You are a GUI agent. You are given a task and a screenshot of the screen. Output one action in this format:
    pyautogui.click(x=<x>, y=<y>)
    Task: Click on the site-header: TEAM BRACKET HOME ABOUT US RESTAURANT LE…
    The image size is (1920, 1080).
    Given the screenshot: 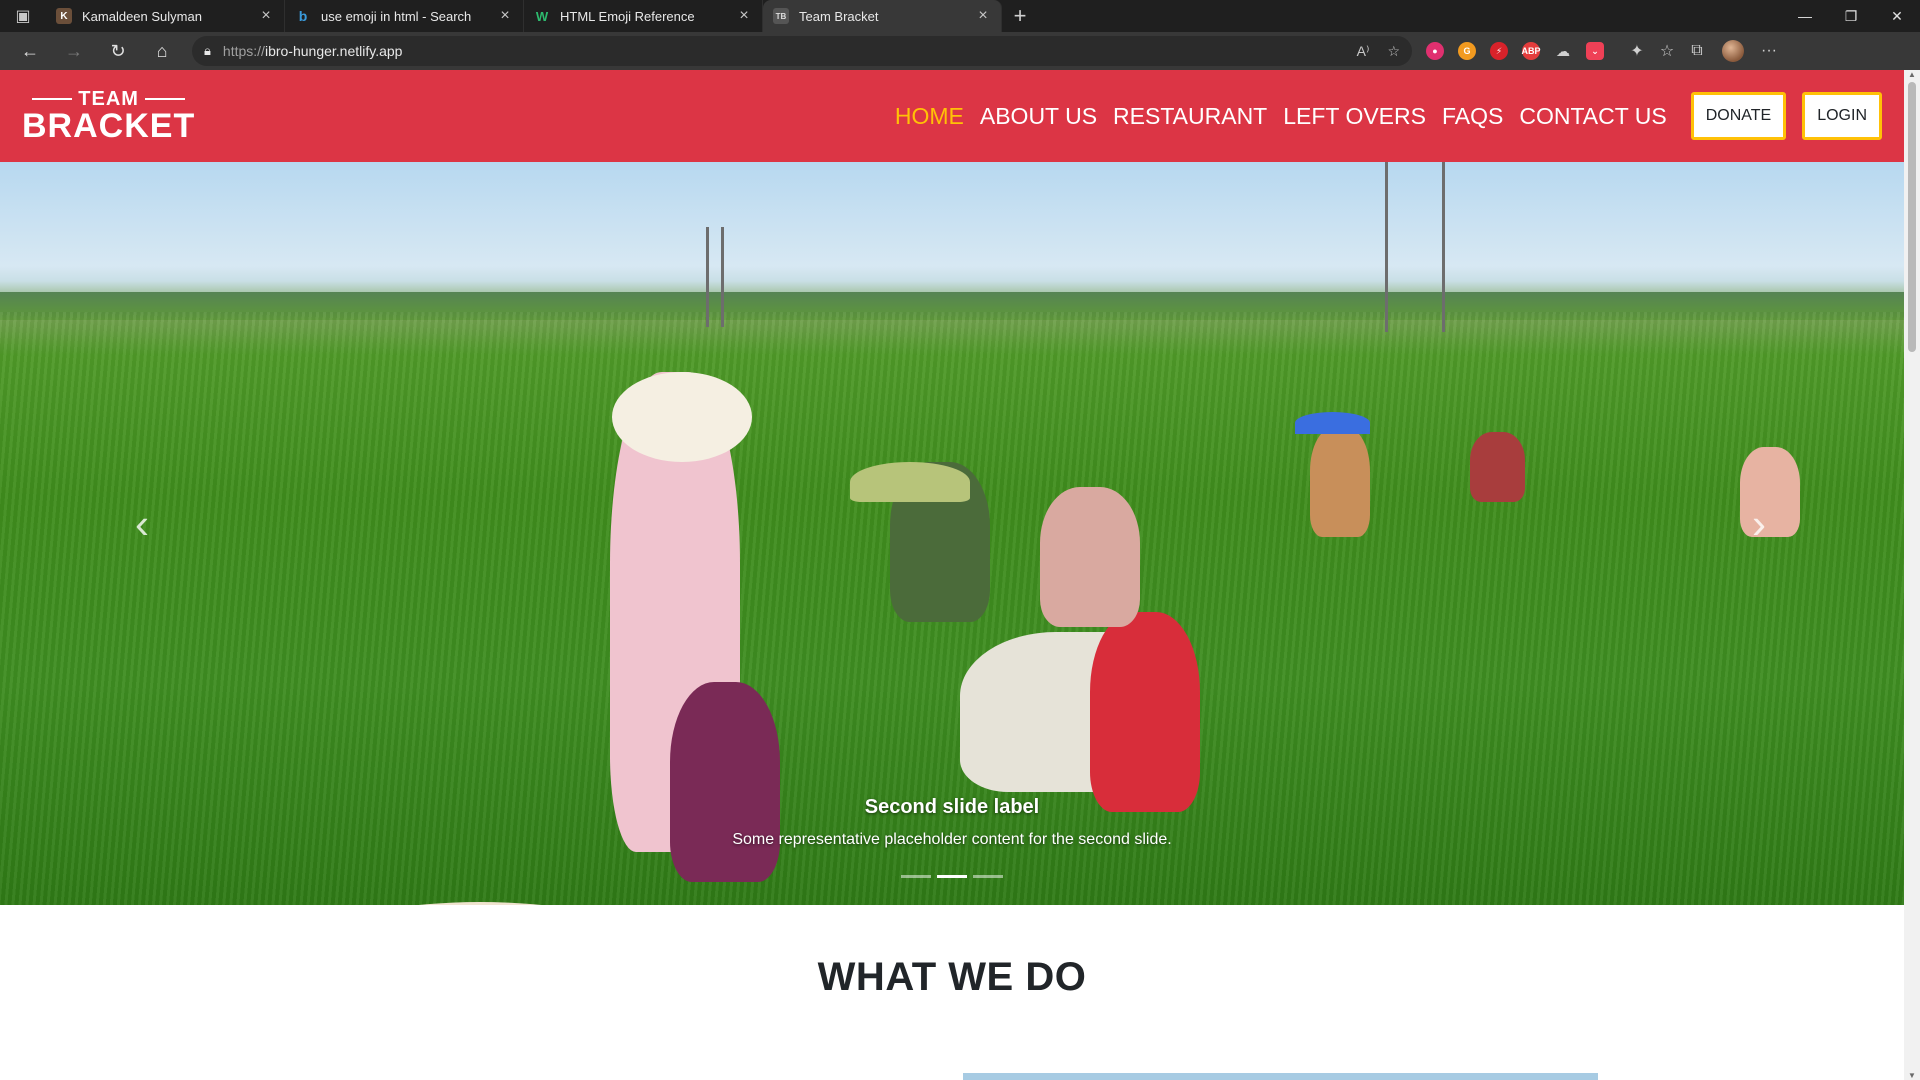 What is the action you would take?
    pyautogui.click(x=952, y=116)
    